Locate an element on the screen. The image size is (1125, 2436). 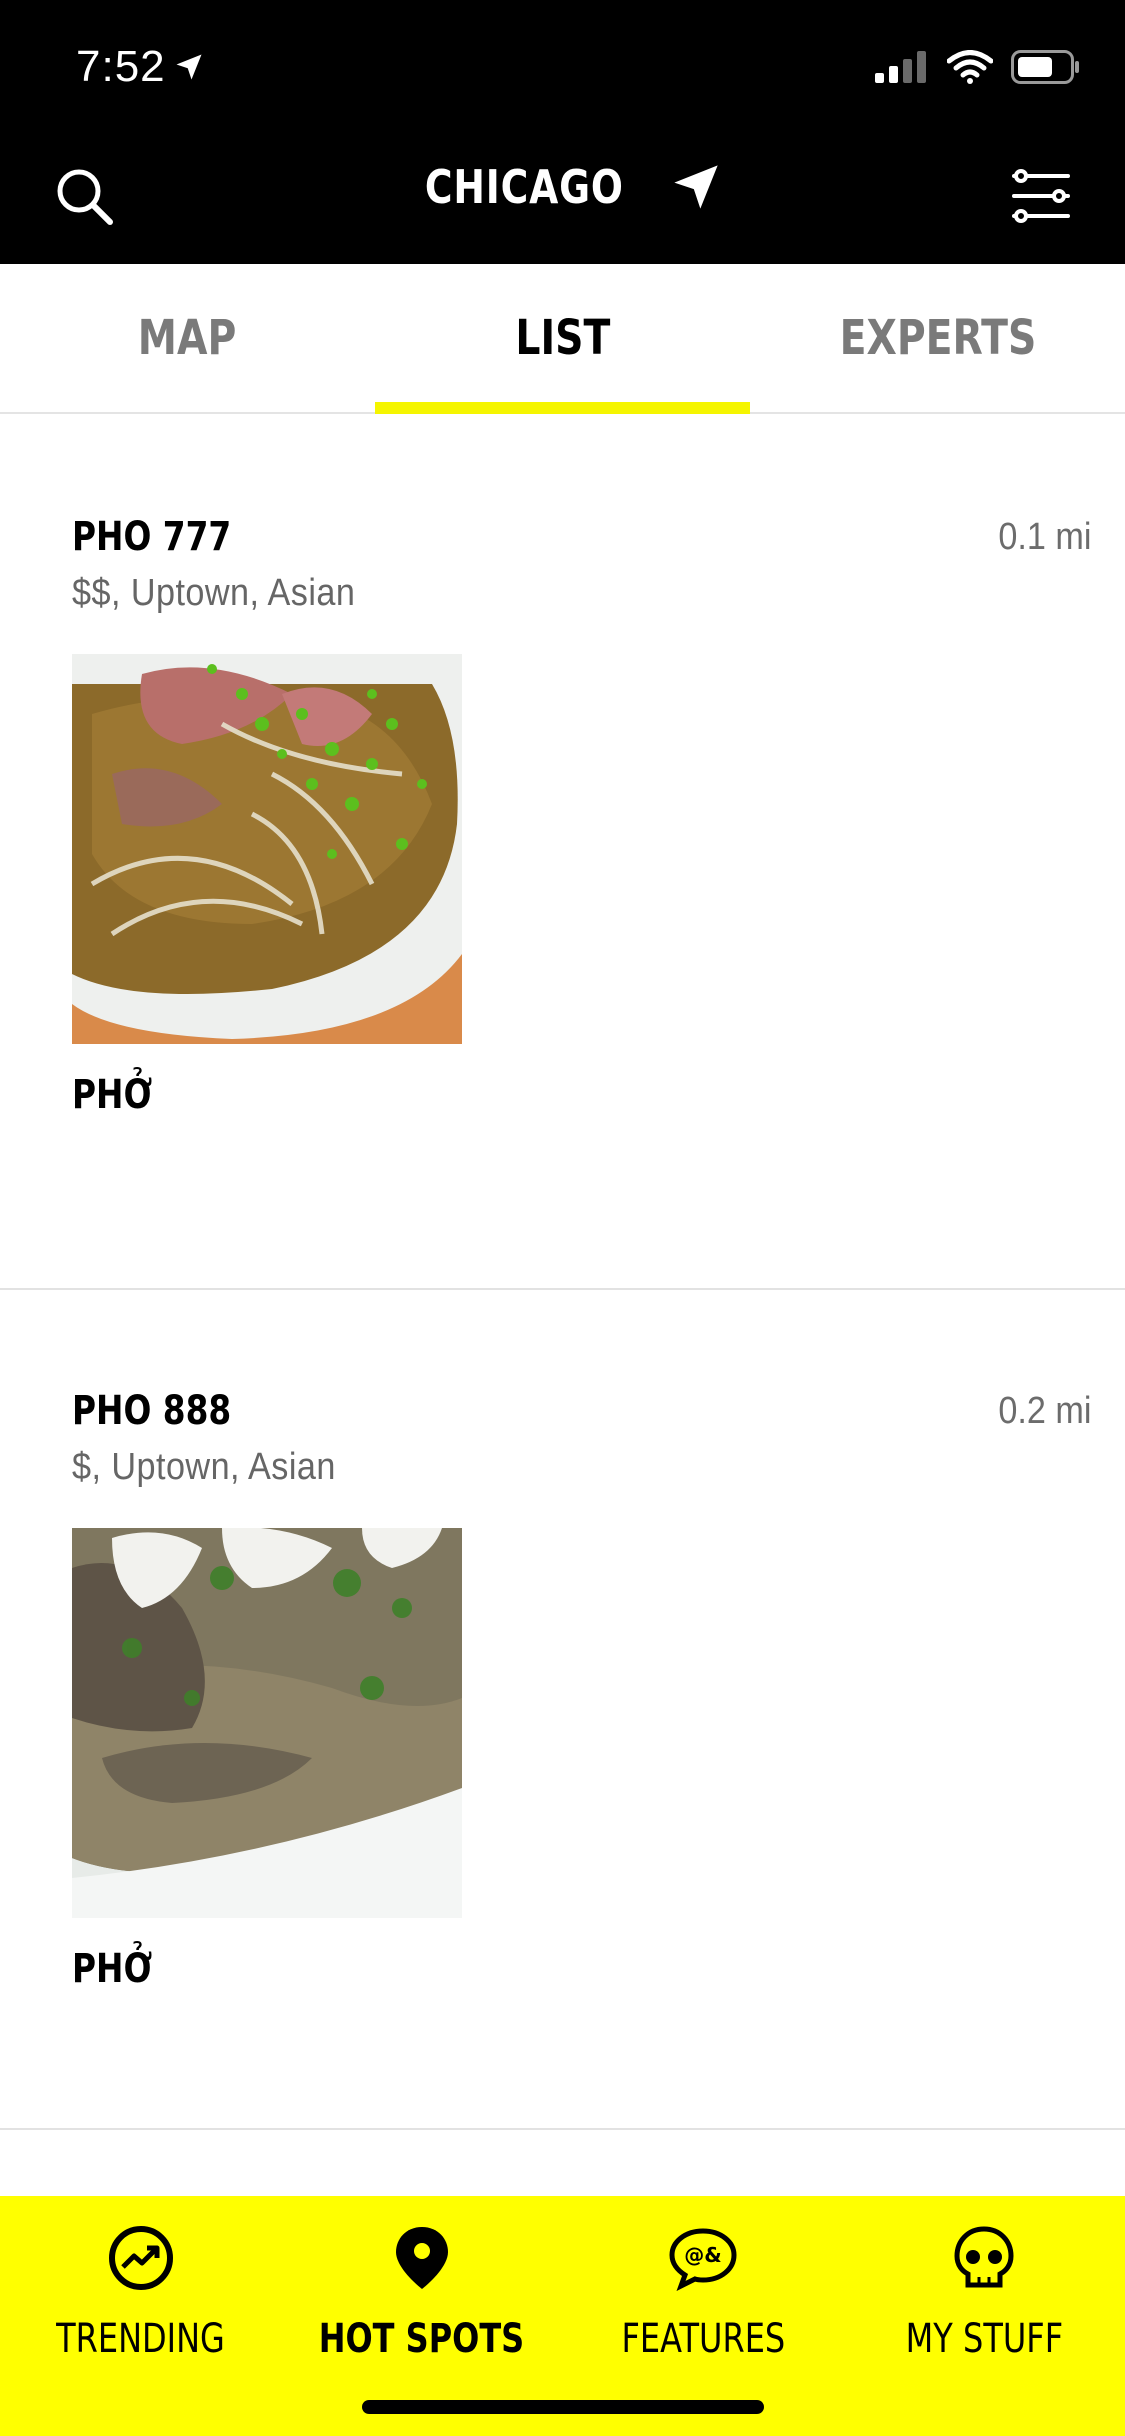
filter-button is located at coordinates (1041, 196).